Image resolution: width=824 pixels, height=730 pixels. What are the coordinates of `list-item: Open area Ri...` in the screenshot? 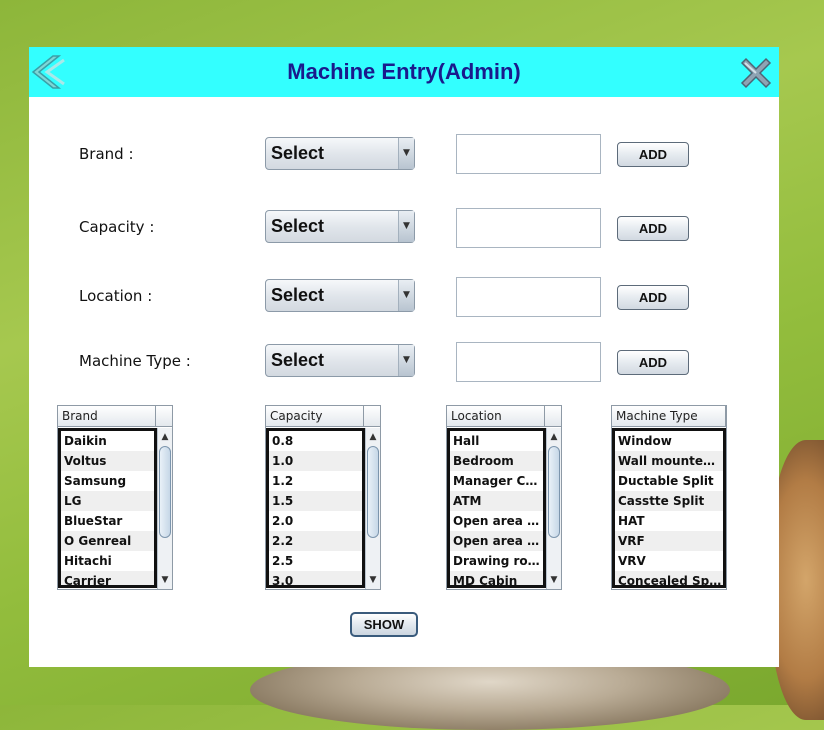 It's located at (496, 541).